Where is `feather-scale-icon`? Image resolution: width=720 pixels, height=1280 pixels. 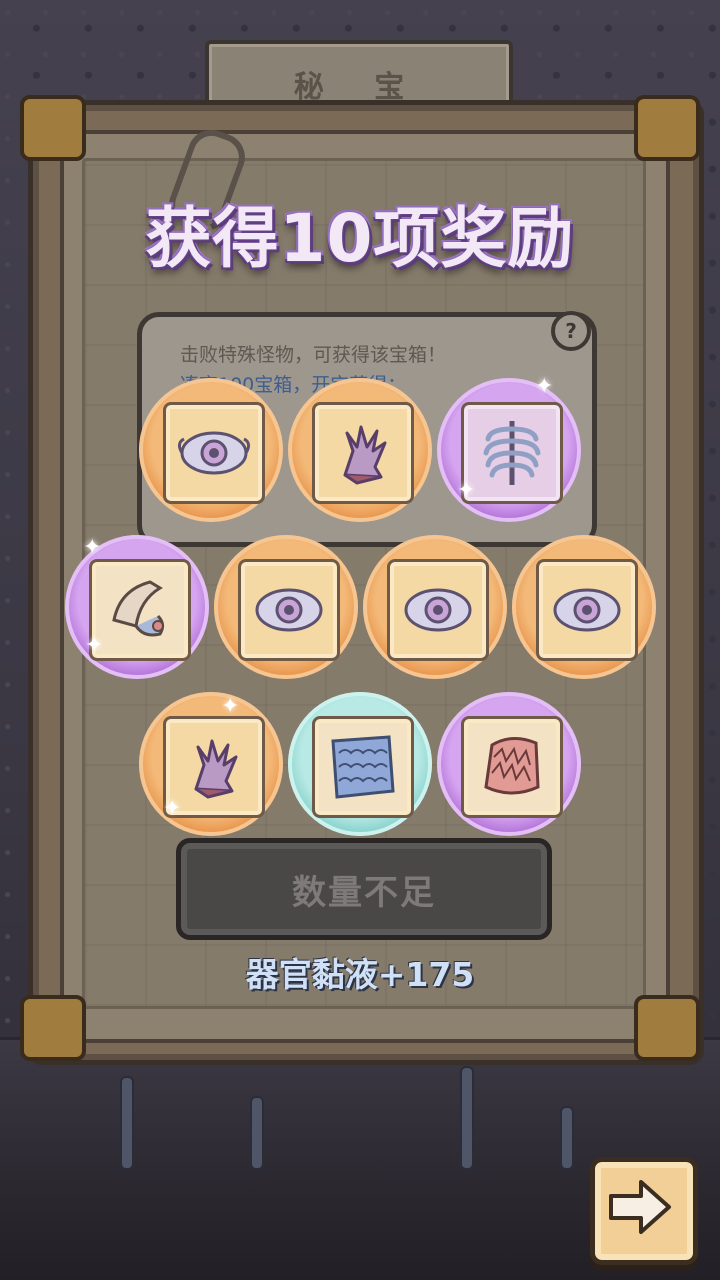 feather-scale-icon is located at coordinates (512, 766).